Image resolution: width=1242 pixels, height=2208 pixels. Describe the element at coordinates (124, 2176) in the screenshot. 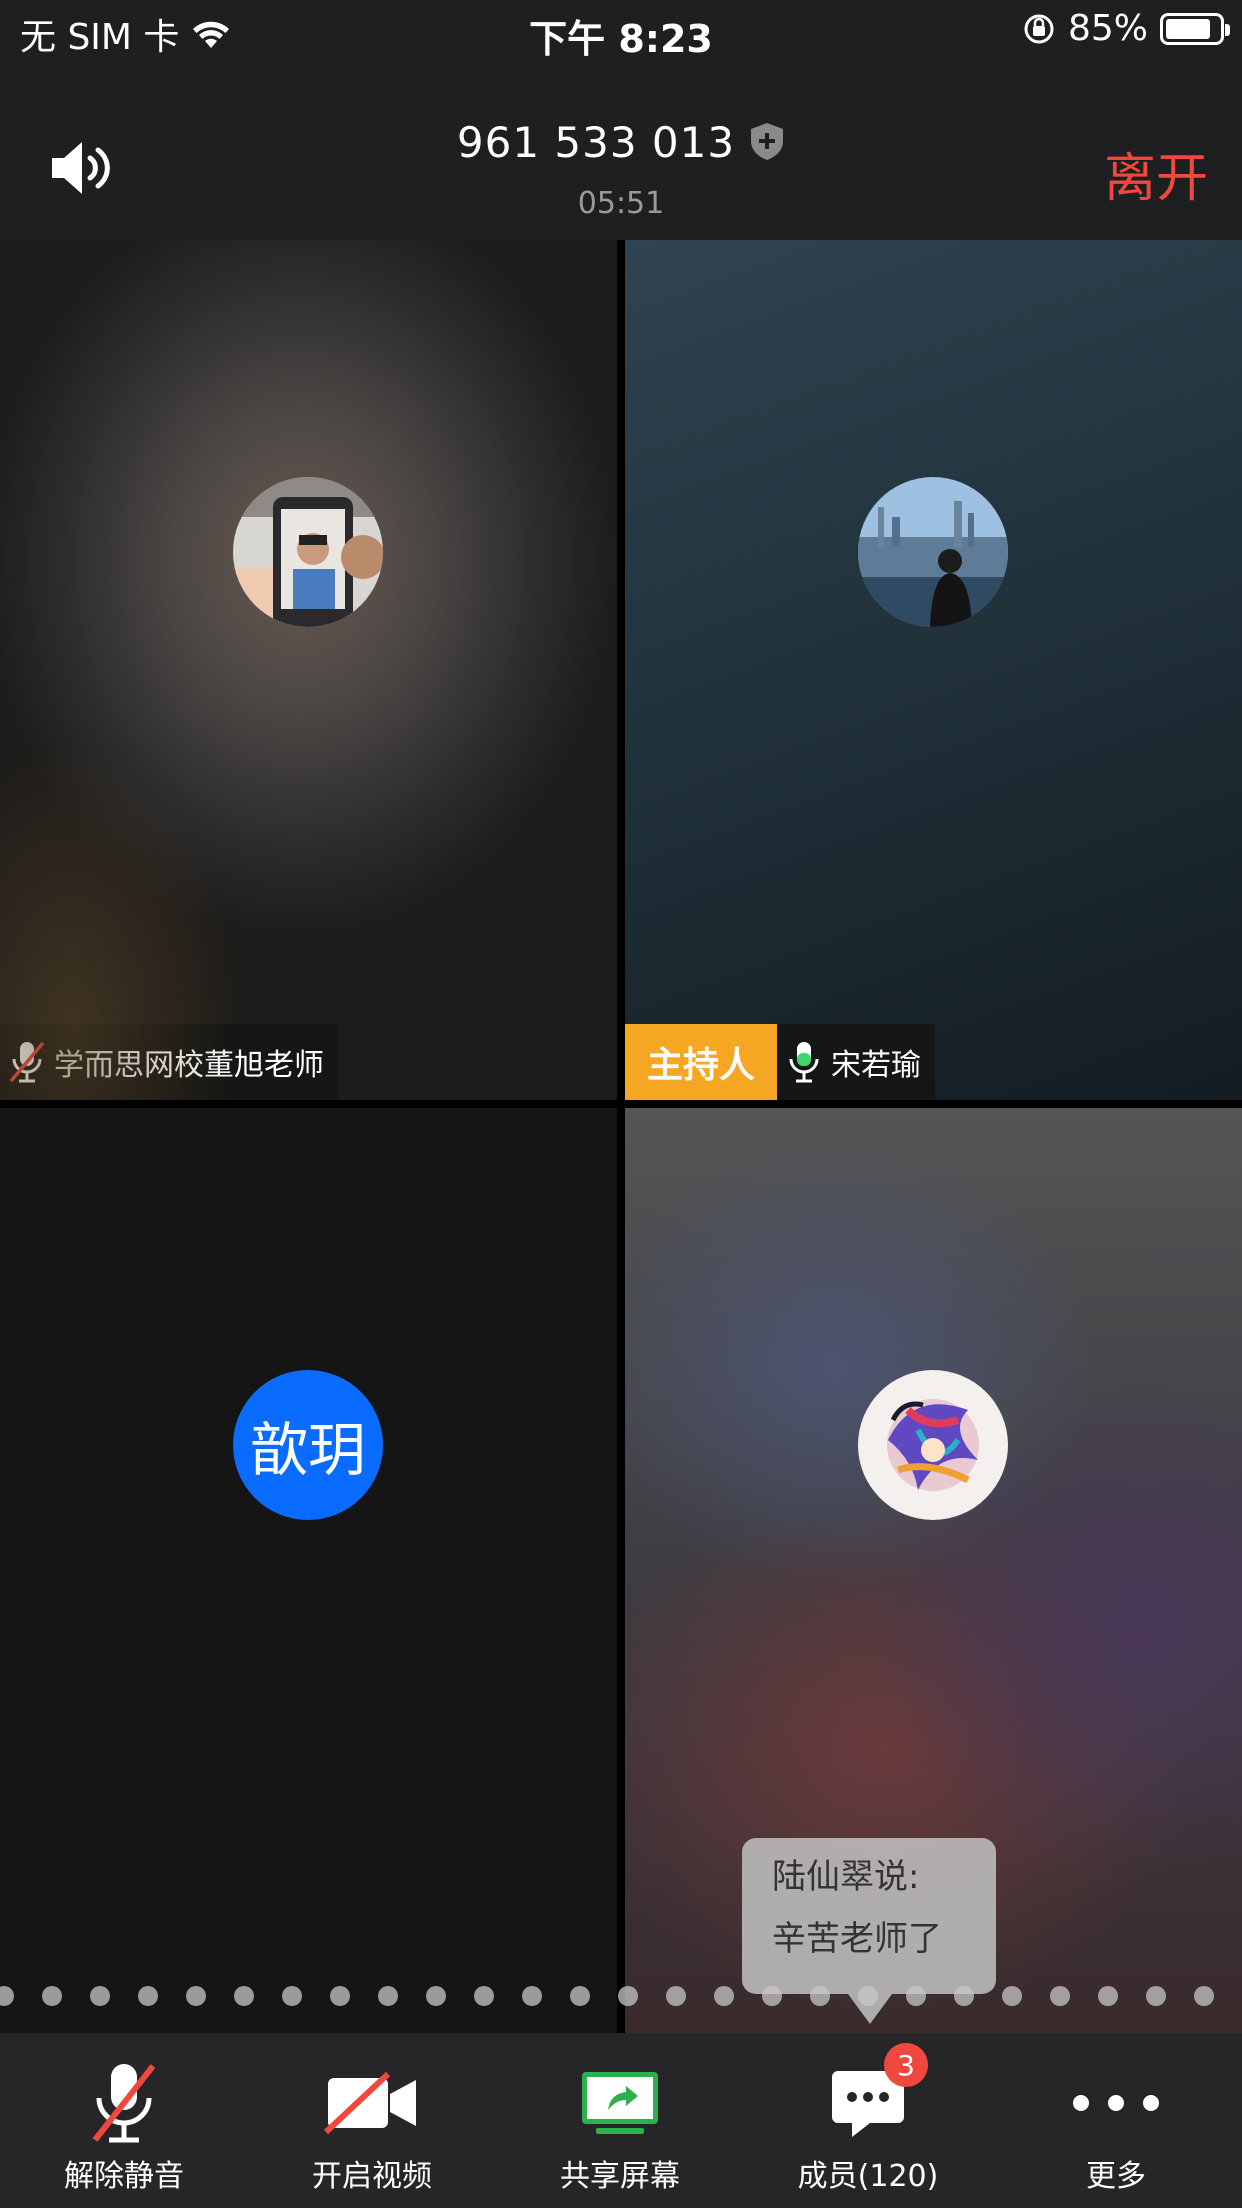

I see `unmute-label: 解除静音` at that location.